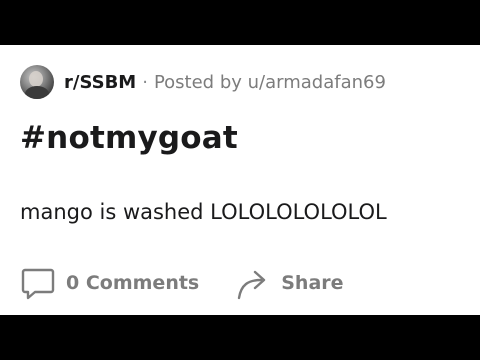 The height and width of the screenshot is (360, 480). What do you see at coordinates (38, 283) in the screenshot?
I see `comment-icon` at bounding box center [38, 283].